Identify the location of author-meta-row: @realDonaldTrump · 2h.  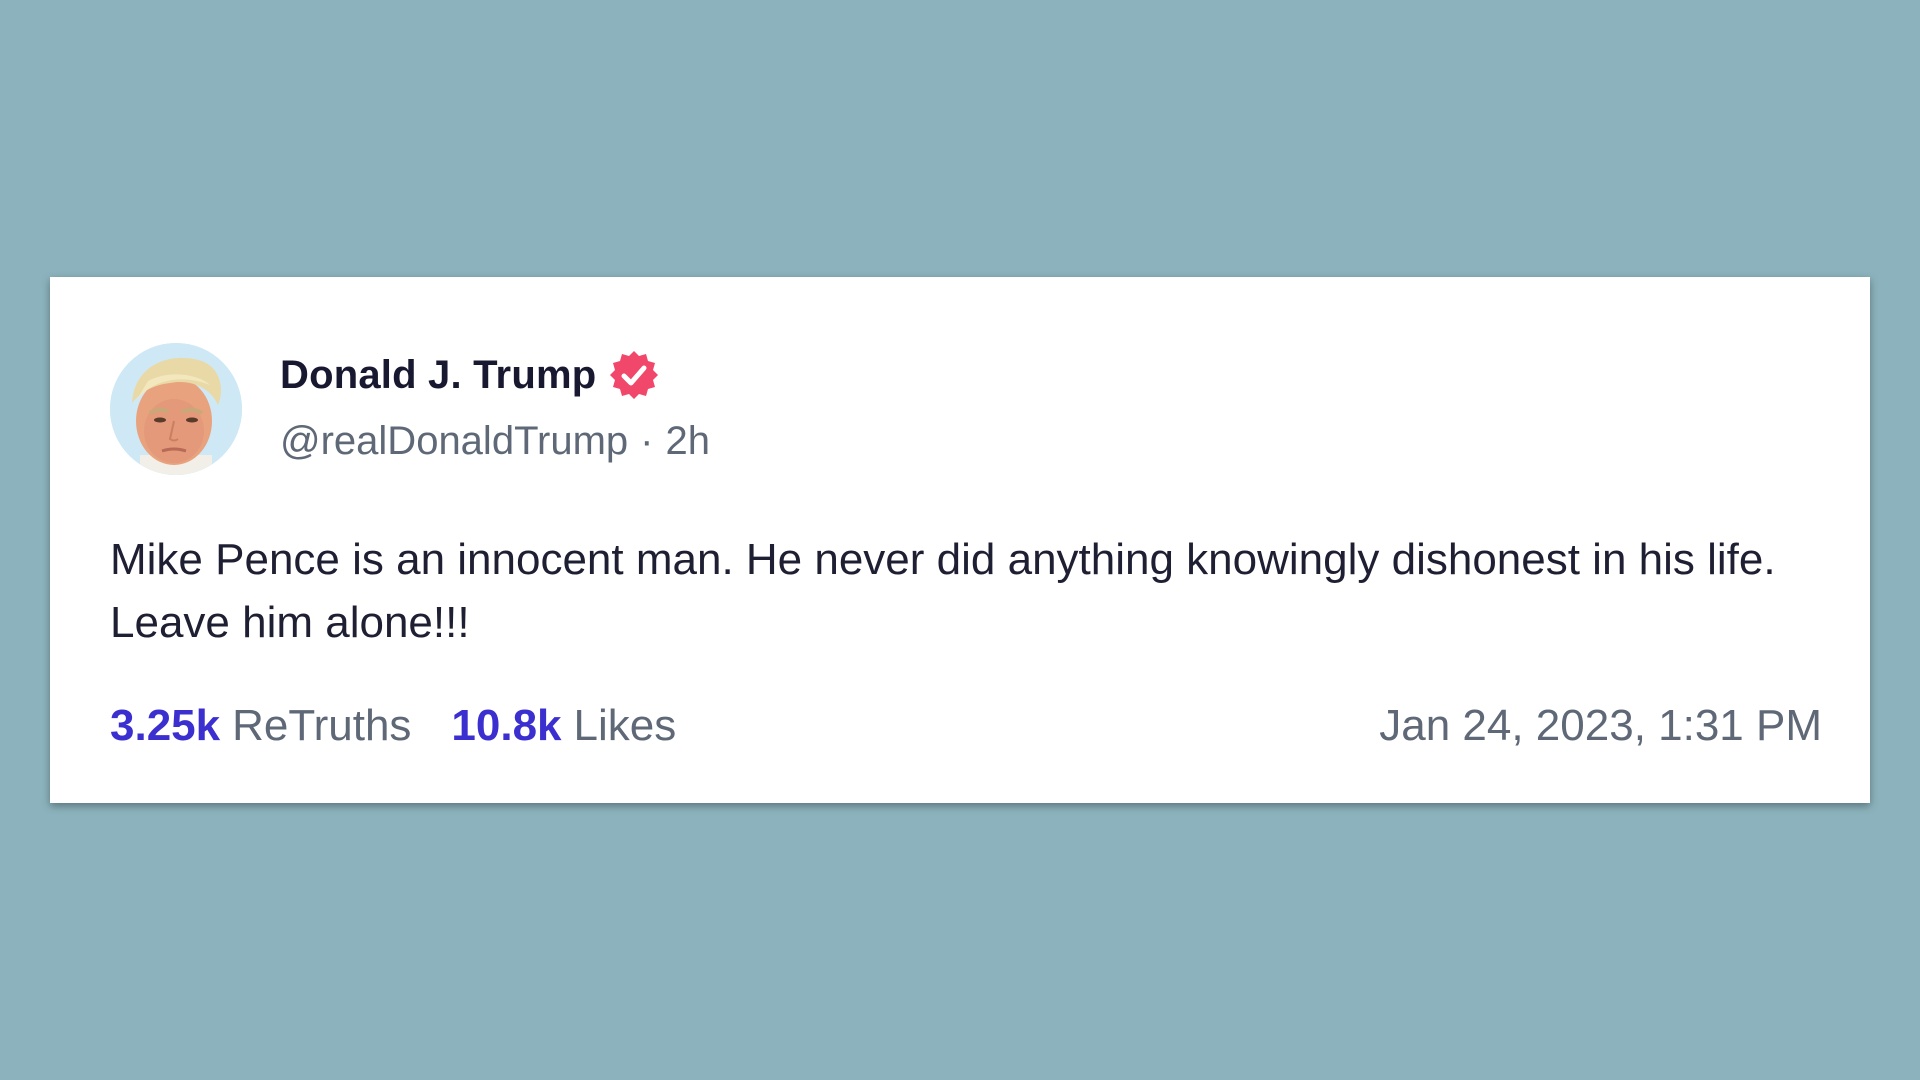
(495, 441).